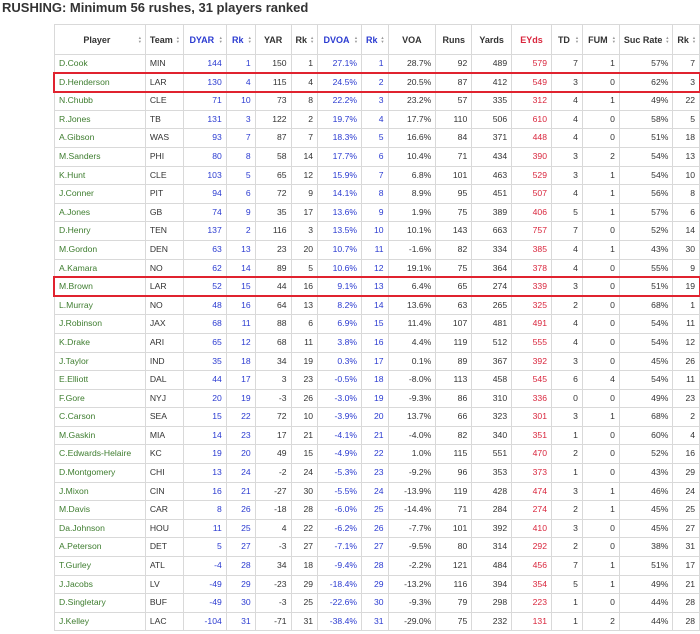 This screenshot has height=634, width=700. Describe the element at coordinates (204, 305) in the screenshot. I see `cell-dyar: 48` at that location.